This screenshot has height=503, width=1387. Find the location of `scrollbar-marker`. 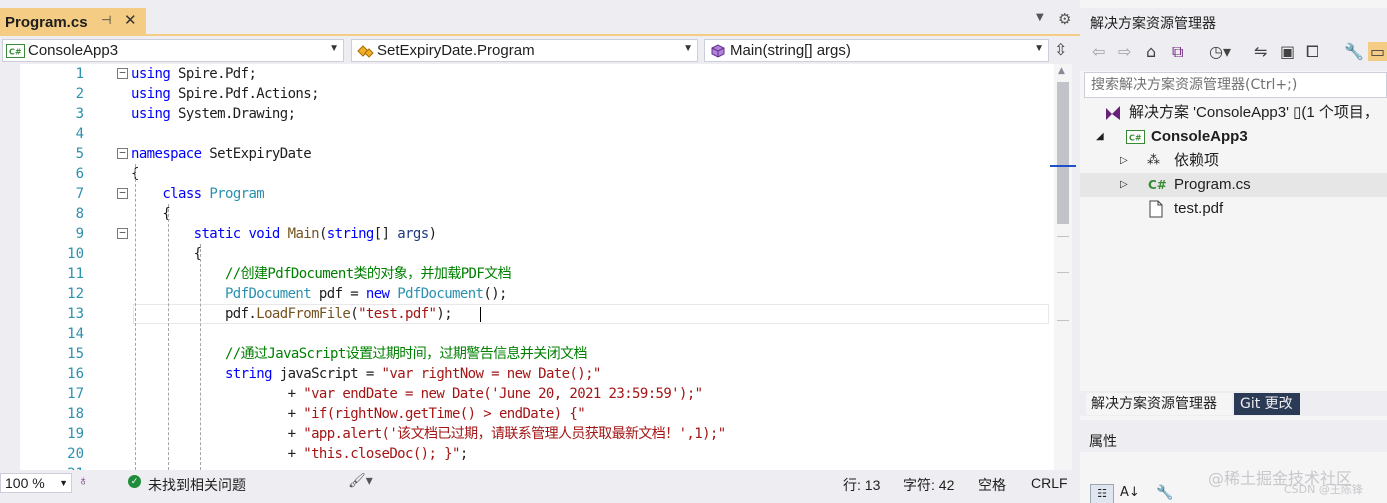

scrollbar-marker is located at coordinates (1063, 272).